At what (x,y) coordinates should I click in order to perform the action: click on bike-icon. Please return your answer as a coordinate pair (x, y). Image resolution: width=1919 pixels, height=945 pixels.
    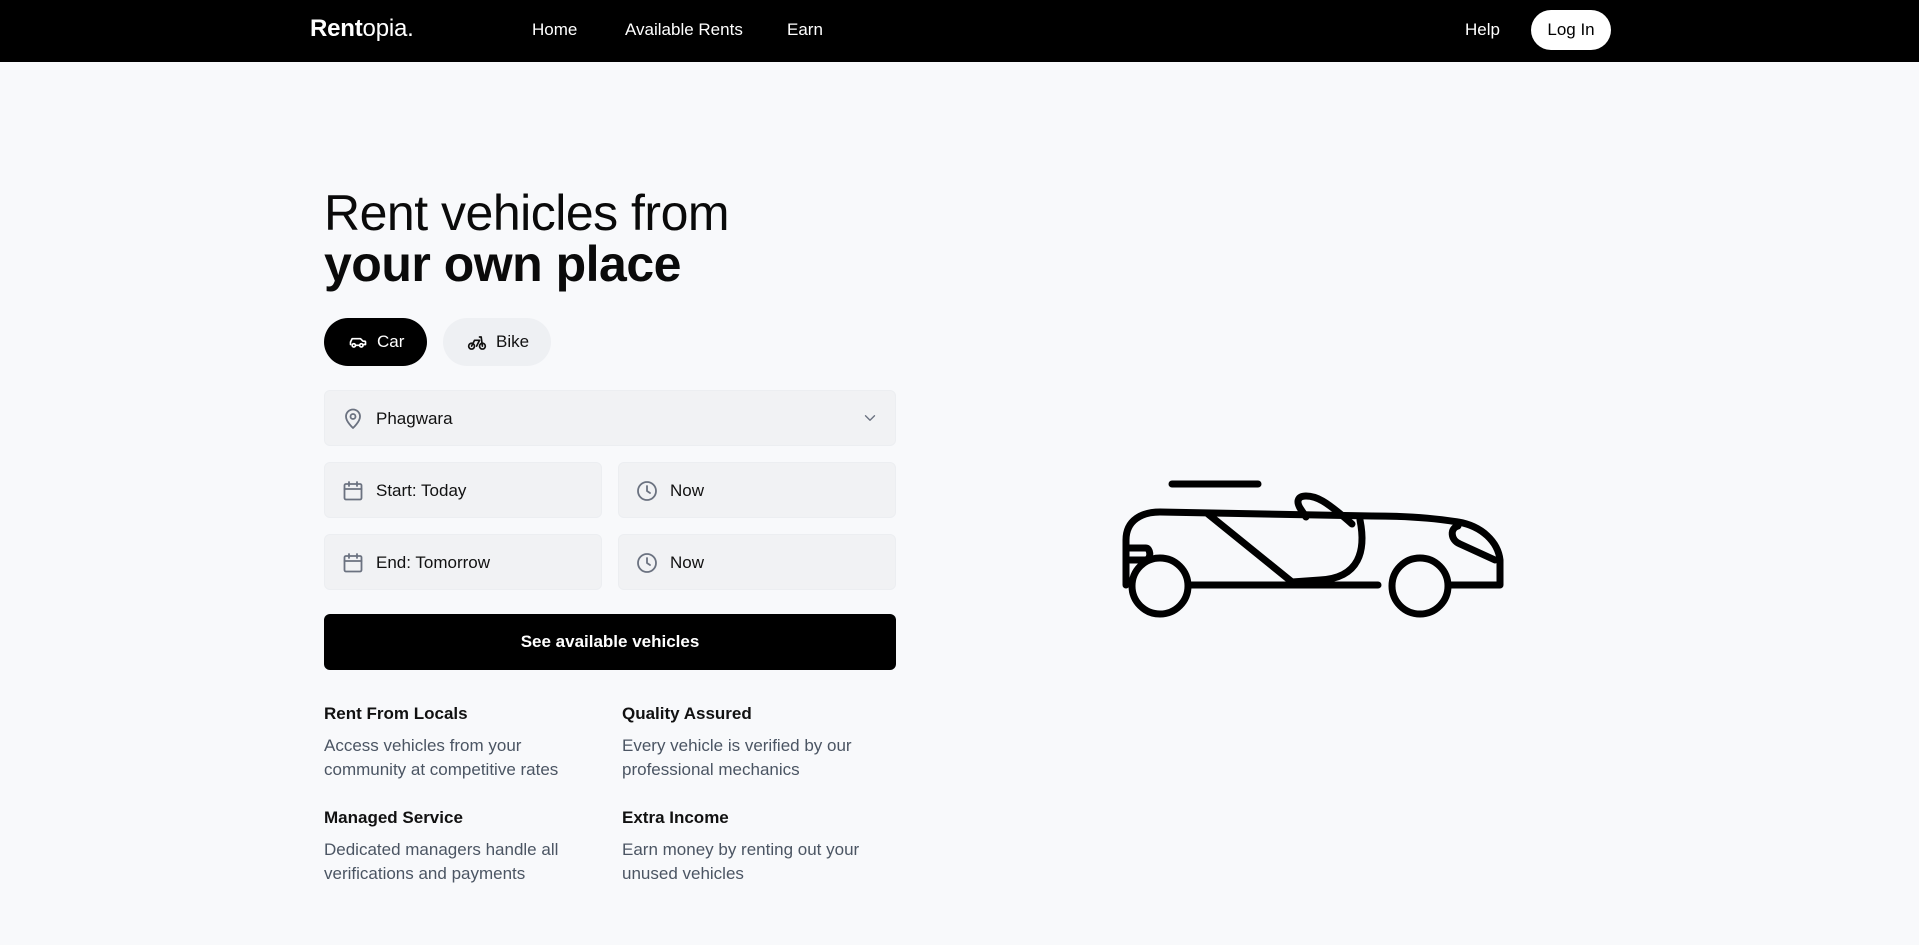
    Looking at the image, I should click on (477, 342).